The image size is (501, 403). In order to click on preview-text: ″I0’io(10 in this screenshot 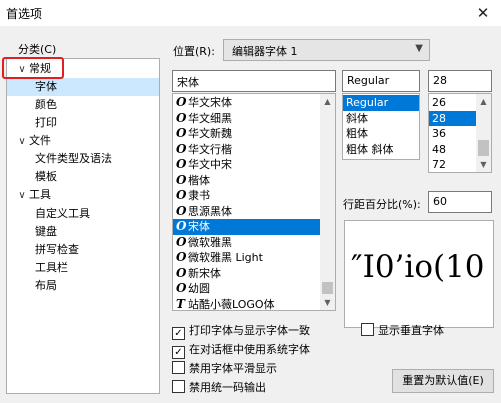, I will do `click(418, 267)`.